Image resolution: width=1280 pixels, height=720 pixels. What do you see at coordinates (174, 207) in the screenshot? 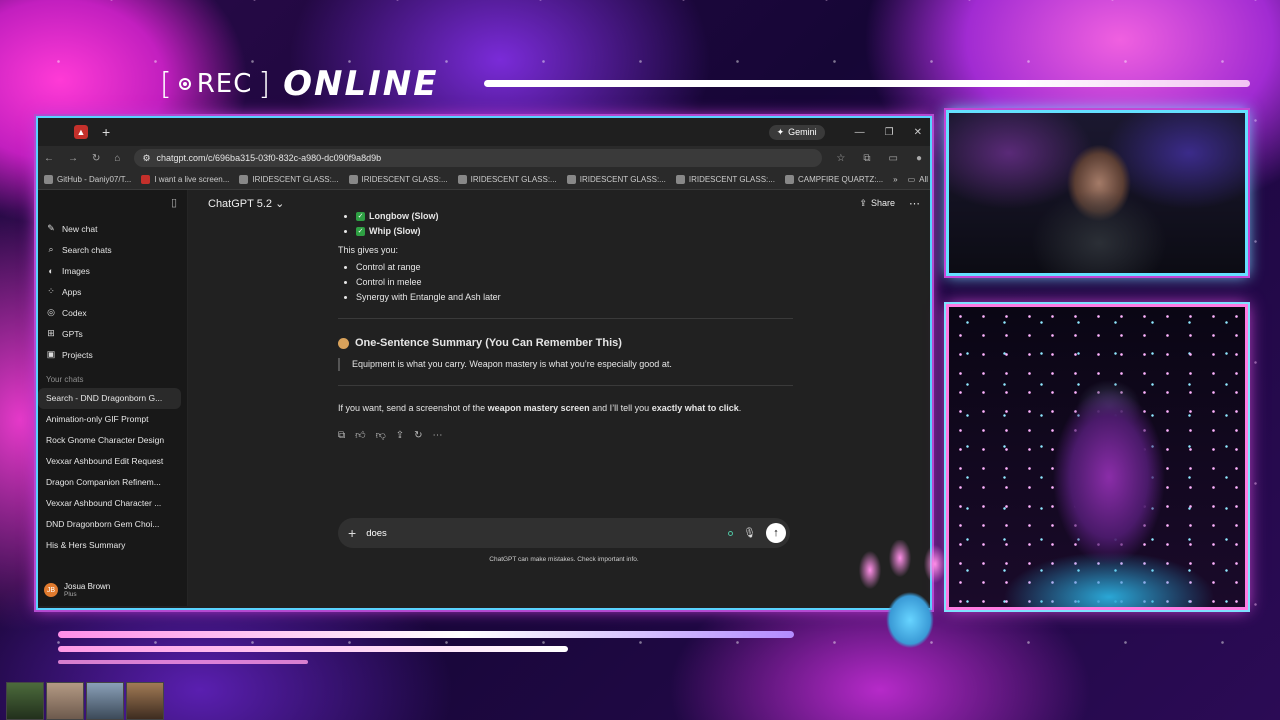
I see `sidebar-toggle-icon: ▯` at bounding box center [174, 207].